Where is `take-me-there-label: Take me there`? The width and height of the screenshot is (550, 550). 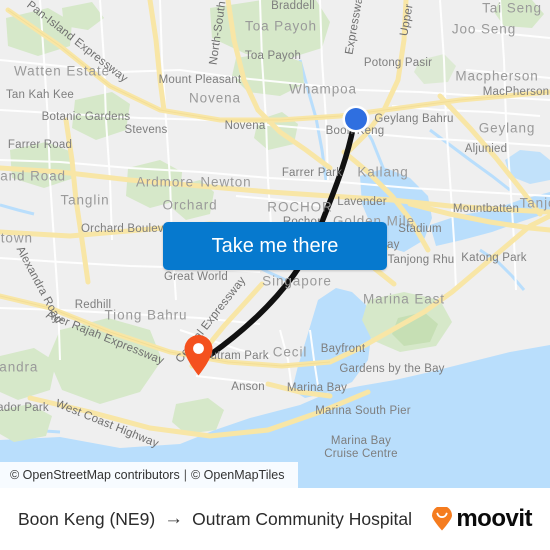
take-me-there-label: Take me there is located at coordinates (275, 245).